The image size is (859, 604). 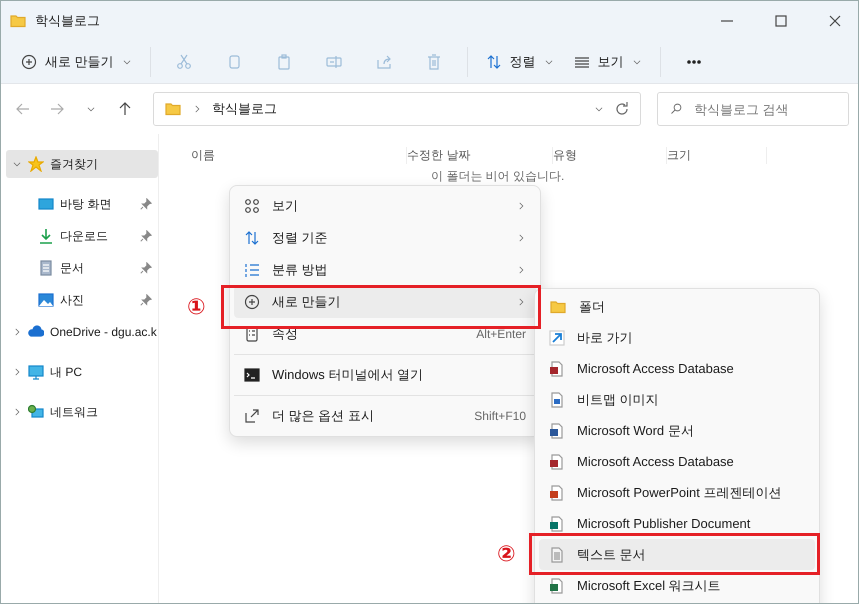 I want to click on text-file-icon, so click(x=557, y=554).